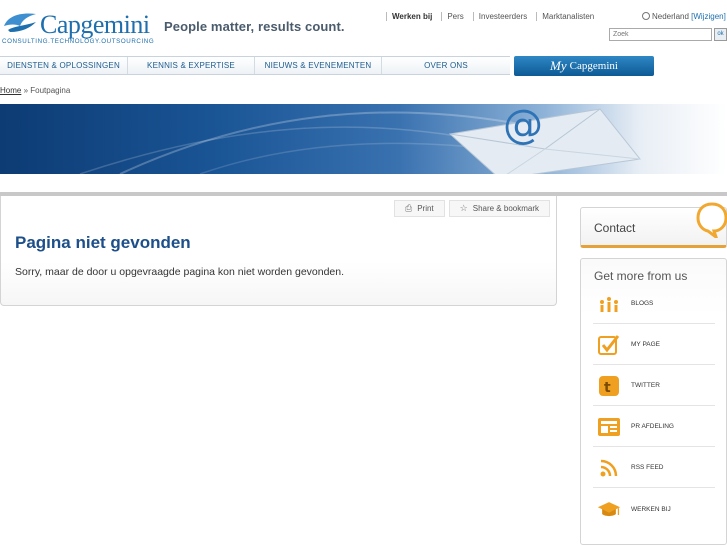 Image resolution: width=727 pixels, height=545 pixels. I want to click on globe-icon, so click(646, 16).